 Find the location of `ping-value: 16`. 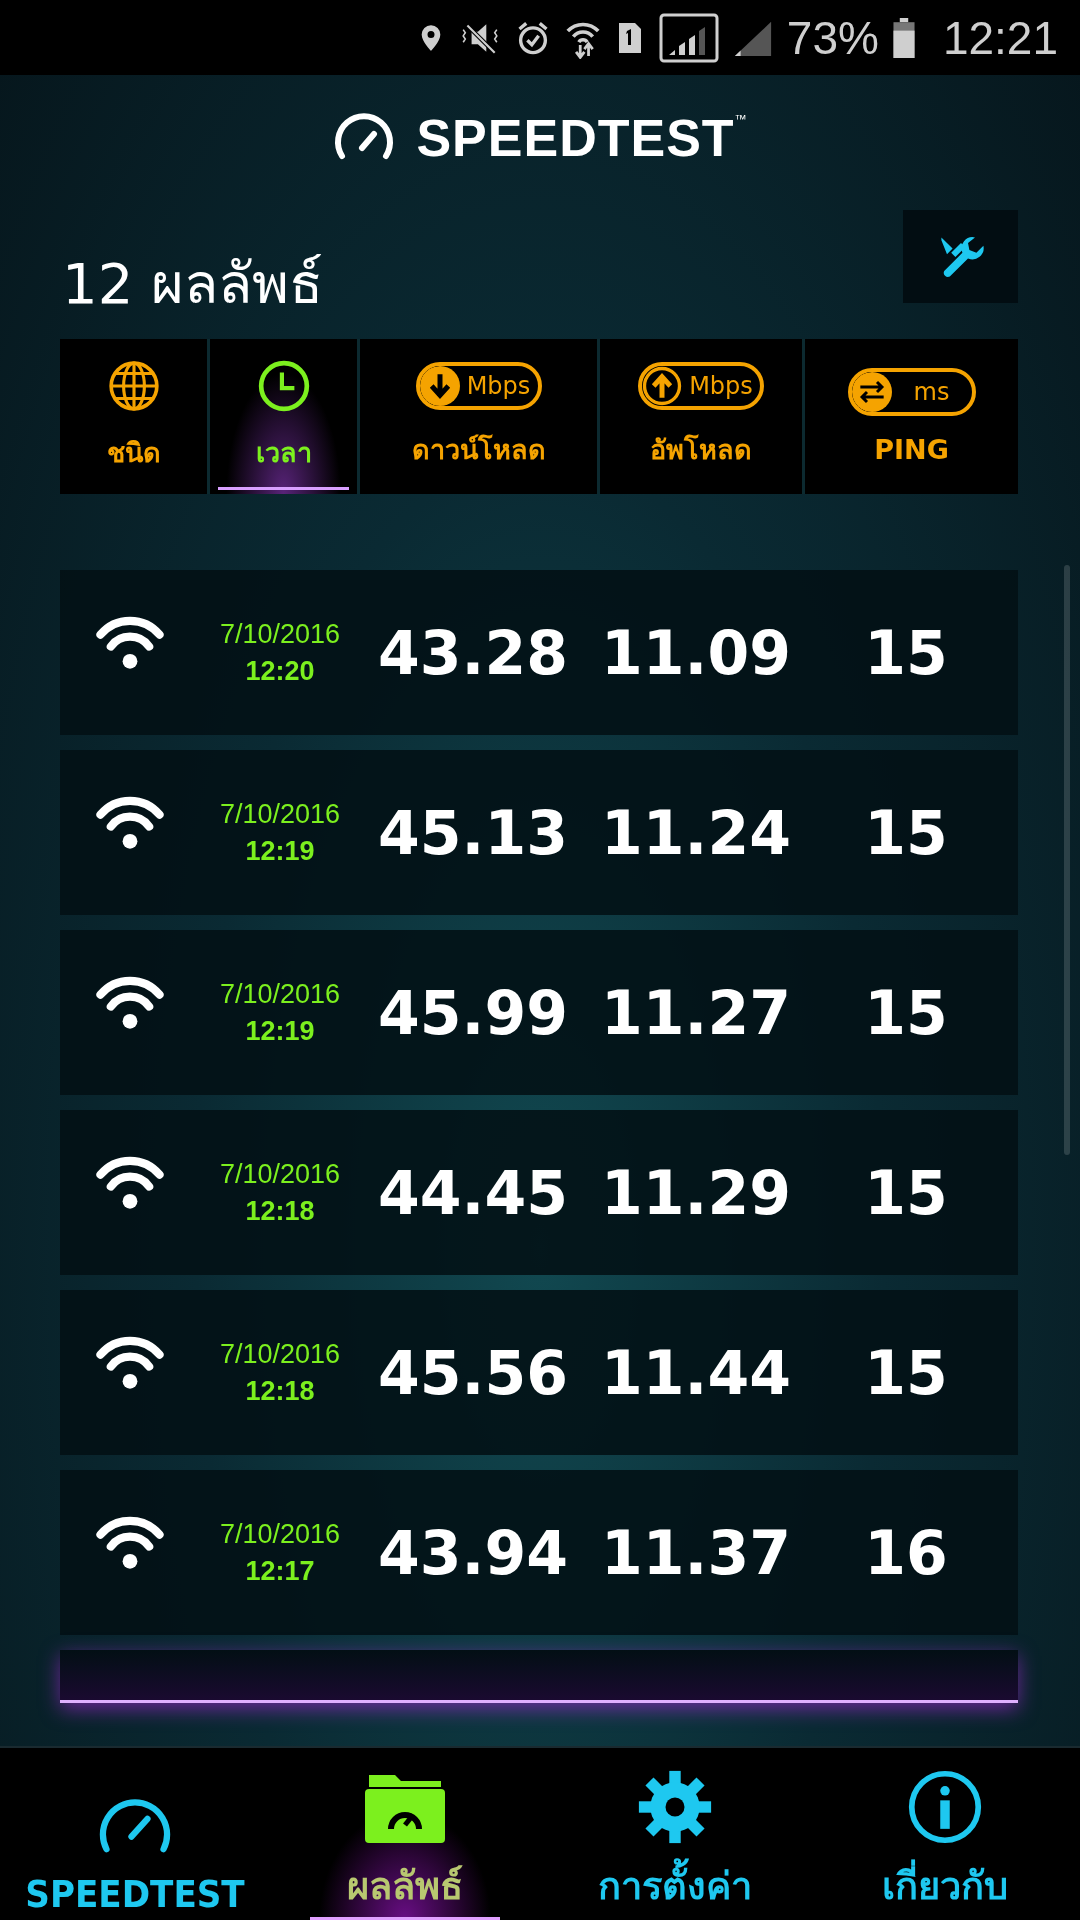

ping-value: 16 is located at coordinates (906, 1552).